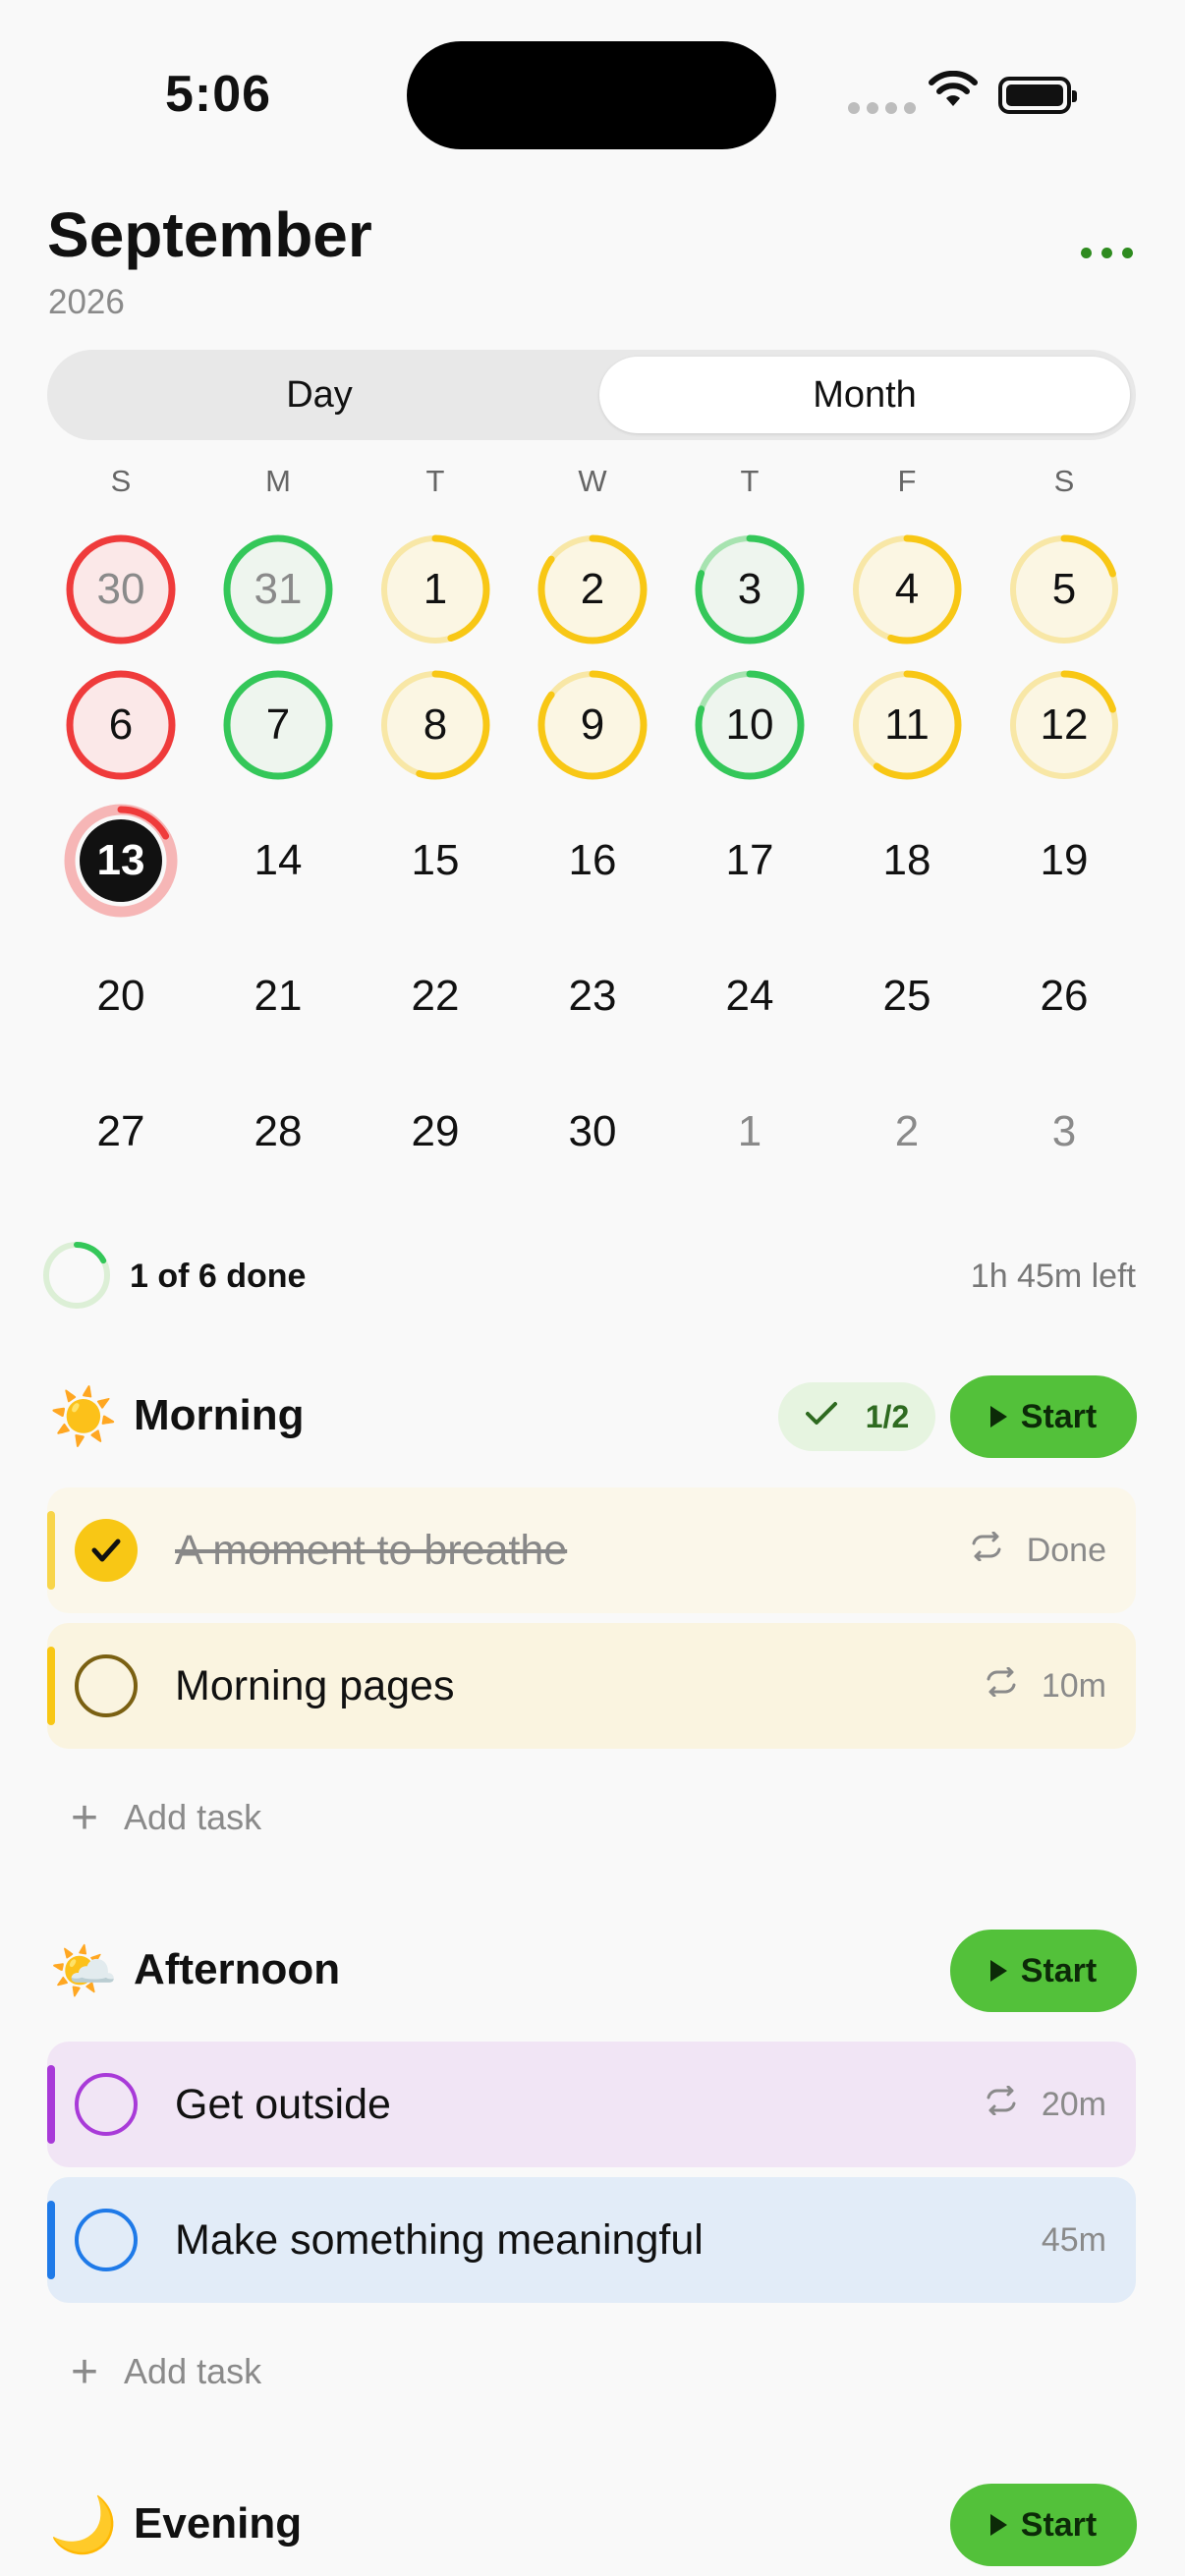 The image size is (1185, 2576). What do you see at coordinates (435, 1132) in the screenshot?
I see `calendar-day: 29` at bounding box center [435, 1132].